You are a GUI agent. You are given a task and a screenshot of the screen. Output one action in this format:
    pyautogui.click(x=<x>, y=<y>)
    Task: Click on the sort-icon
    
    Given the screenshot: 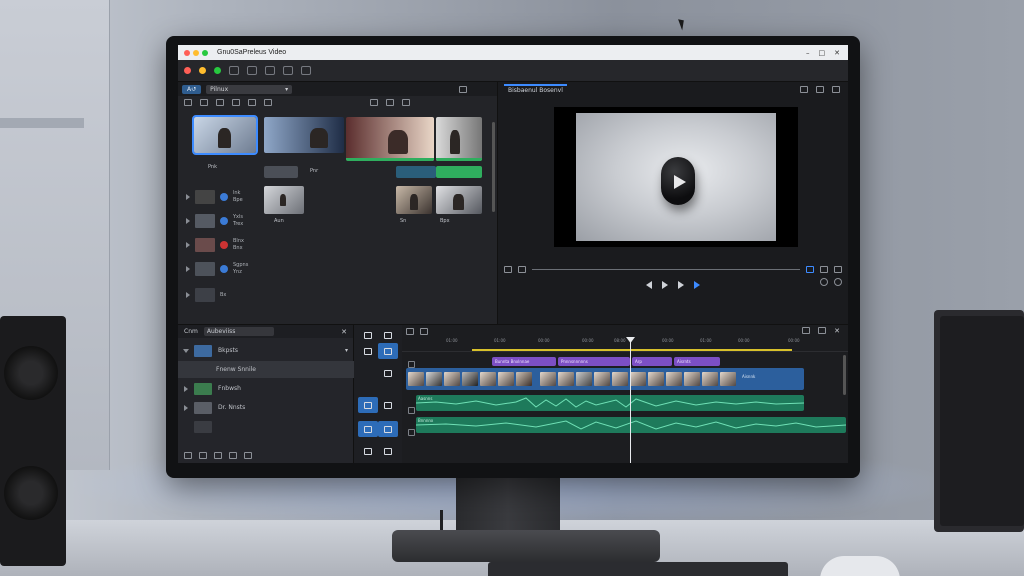 What is the action you would take?
    pyautogui.click(x=252, y=102)
    